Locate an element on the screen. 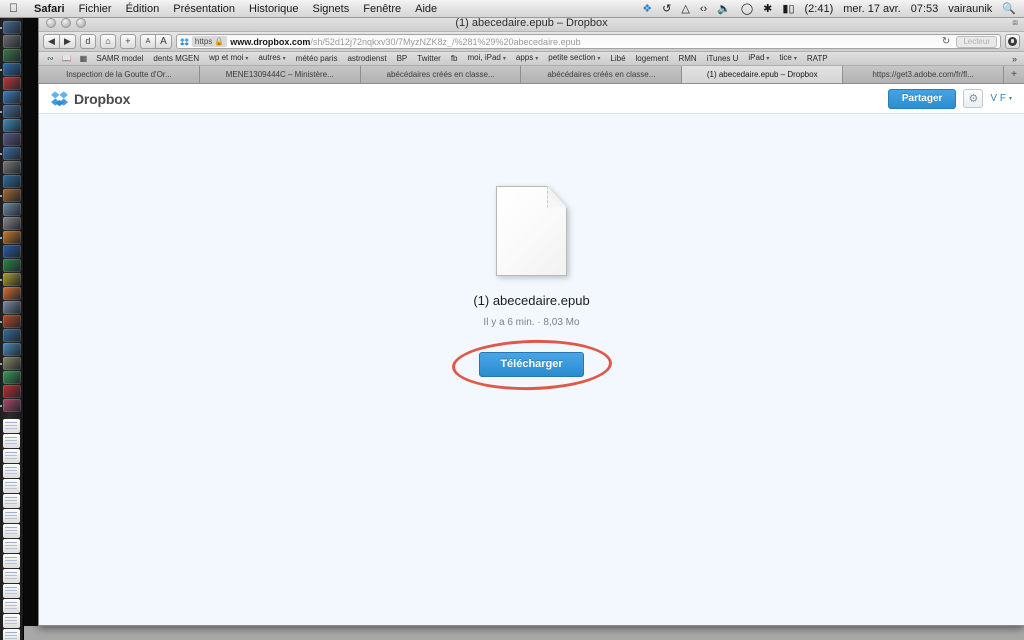 Image resolution: width=1024 pixels, height=640 pixels. bookmark-item: logement is located at coordinates (652, 58).